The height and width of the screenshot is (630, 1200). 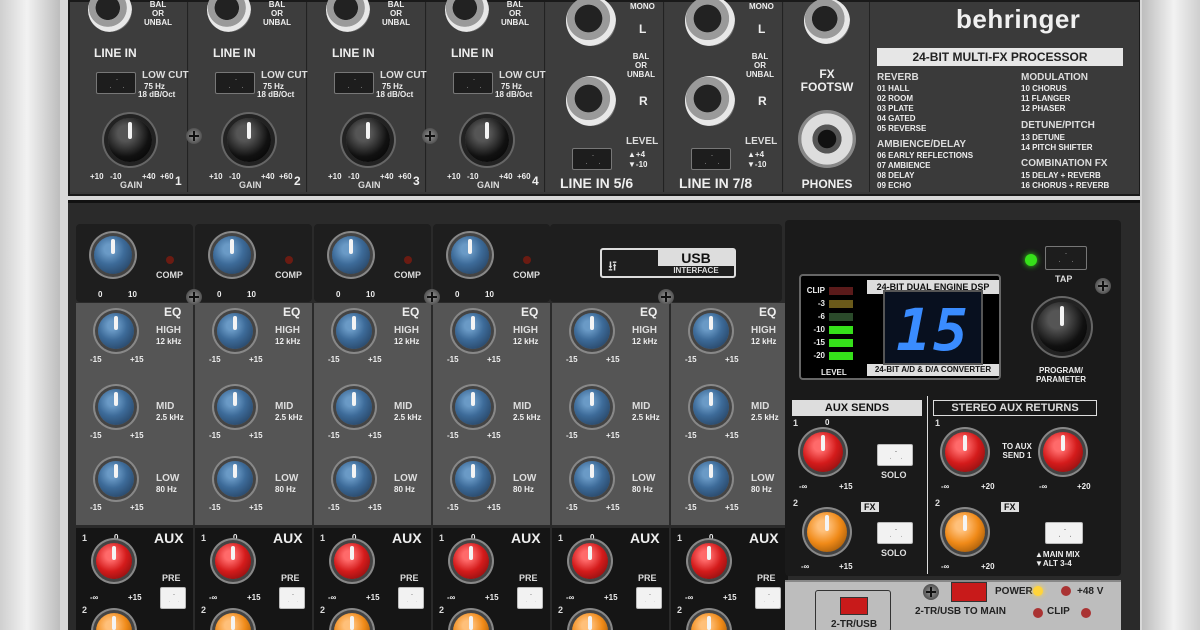 I want to click on tr-main-button, so click(x=969, y=592).